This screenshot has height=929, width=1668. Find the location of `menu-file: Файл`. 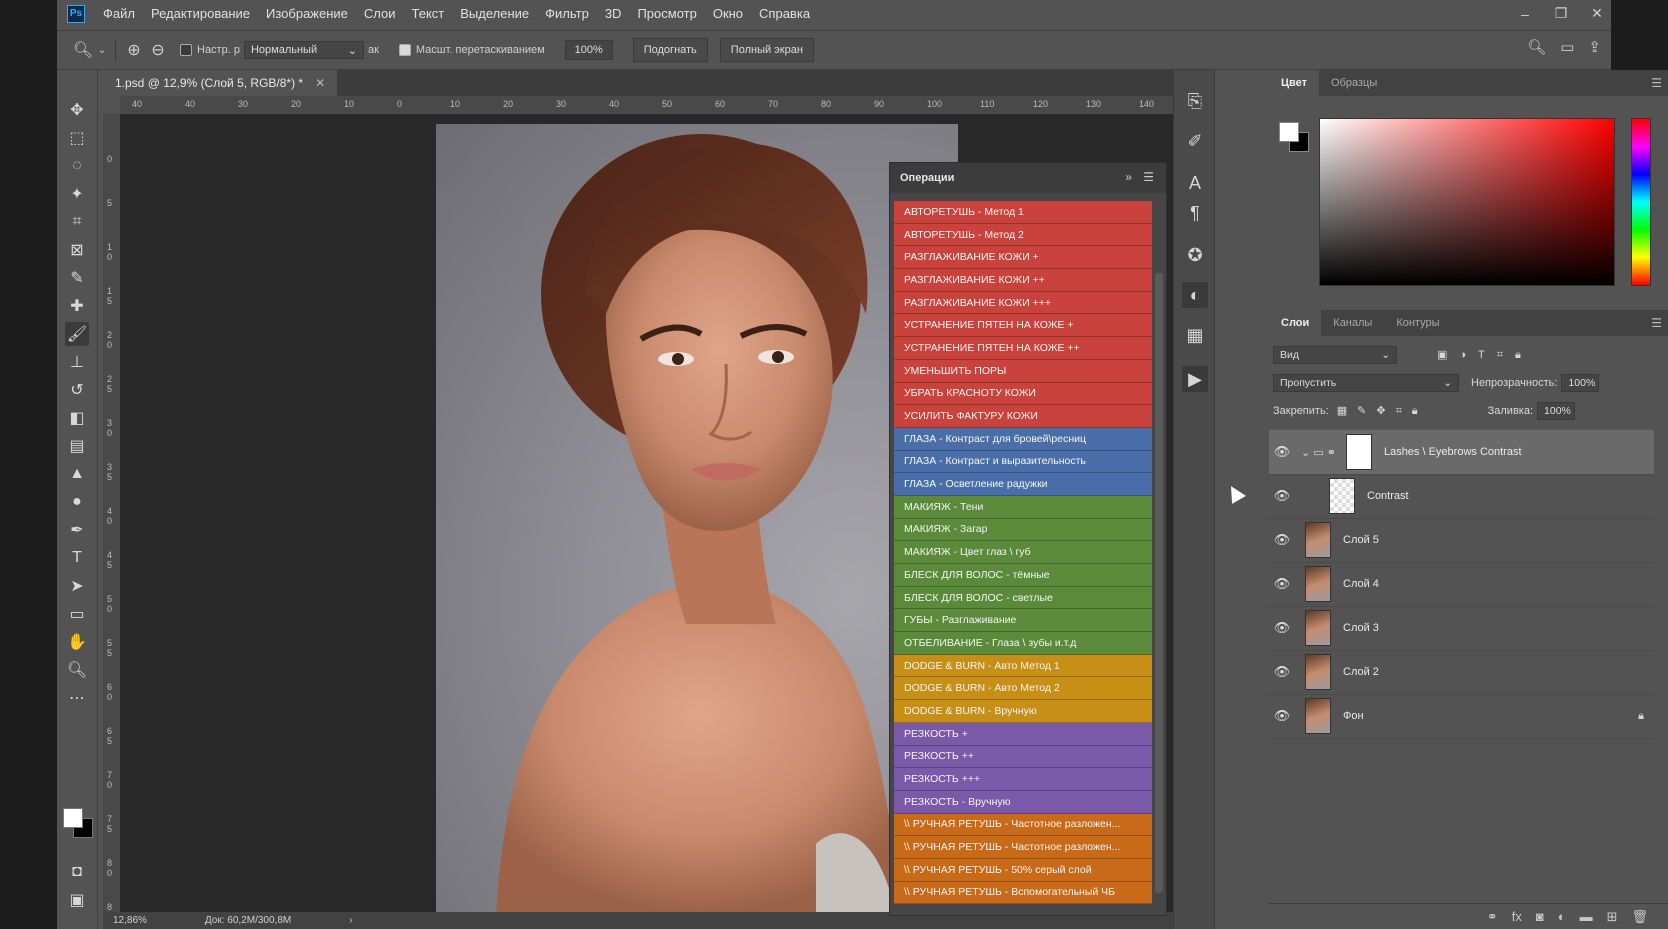

menu-file: Файл is located at coordinates (119, 13).